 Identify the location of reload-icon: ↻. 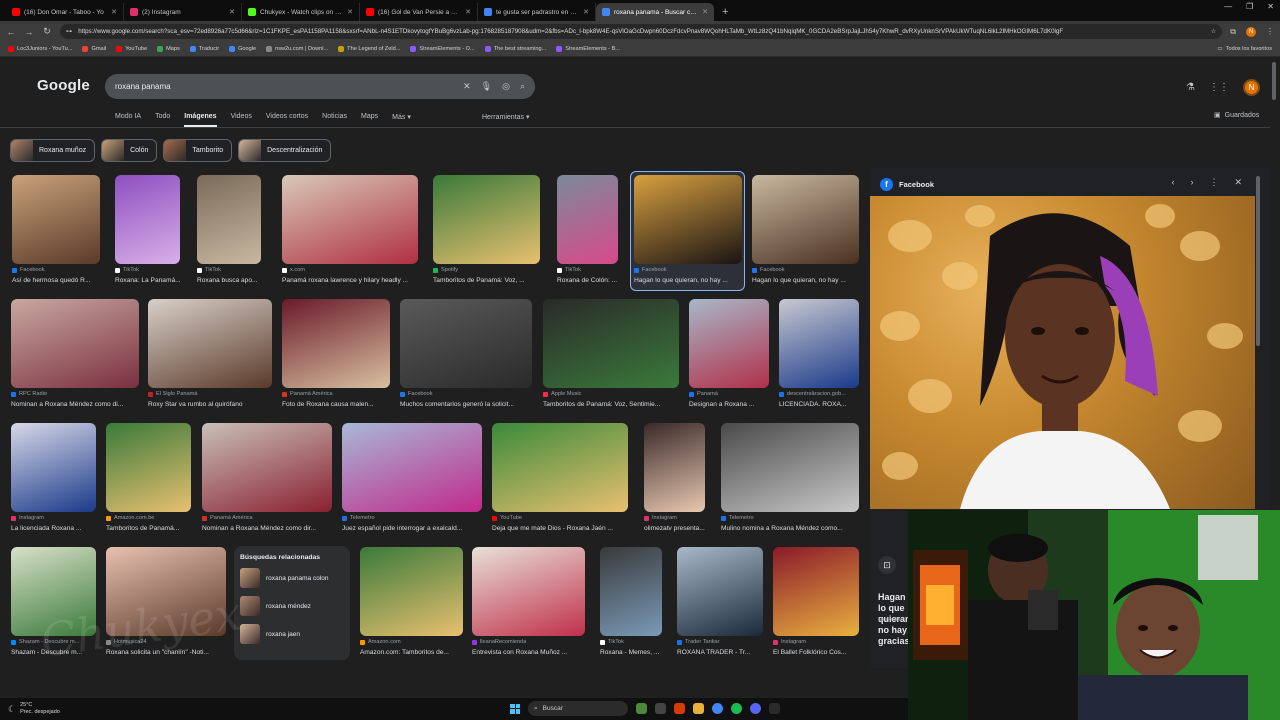
(47, 31).